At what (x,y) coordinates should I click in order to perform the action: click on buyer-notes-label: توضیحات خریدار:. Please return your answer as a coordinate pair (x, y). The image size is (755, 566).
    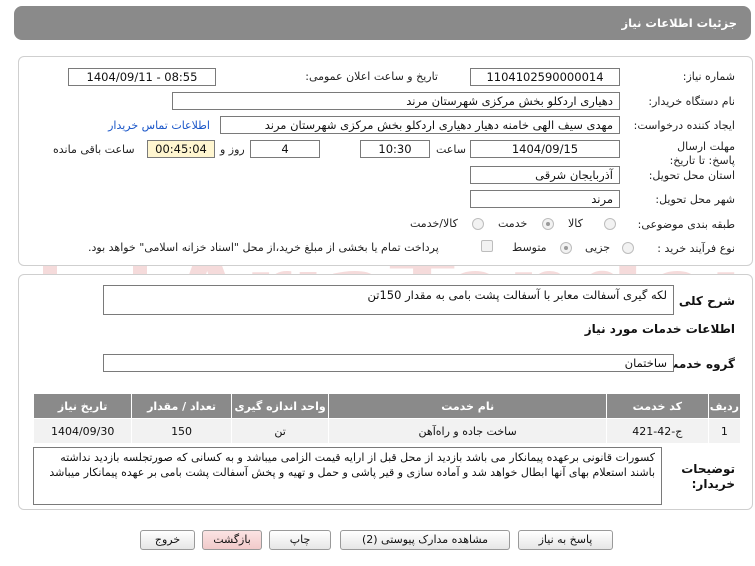
    Looking at the image, I should click on (708, 476).